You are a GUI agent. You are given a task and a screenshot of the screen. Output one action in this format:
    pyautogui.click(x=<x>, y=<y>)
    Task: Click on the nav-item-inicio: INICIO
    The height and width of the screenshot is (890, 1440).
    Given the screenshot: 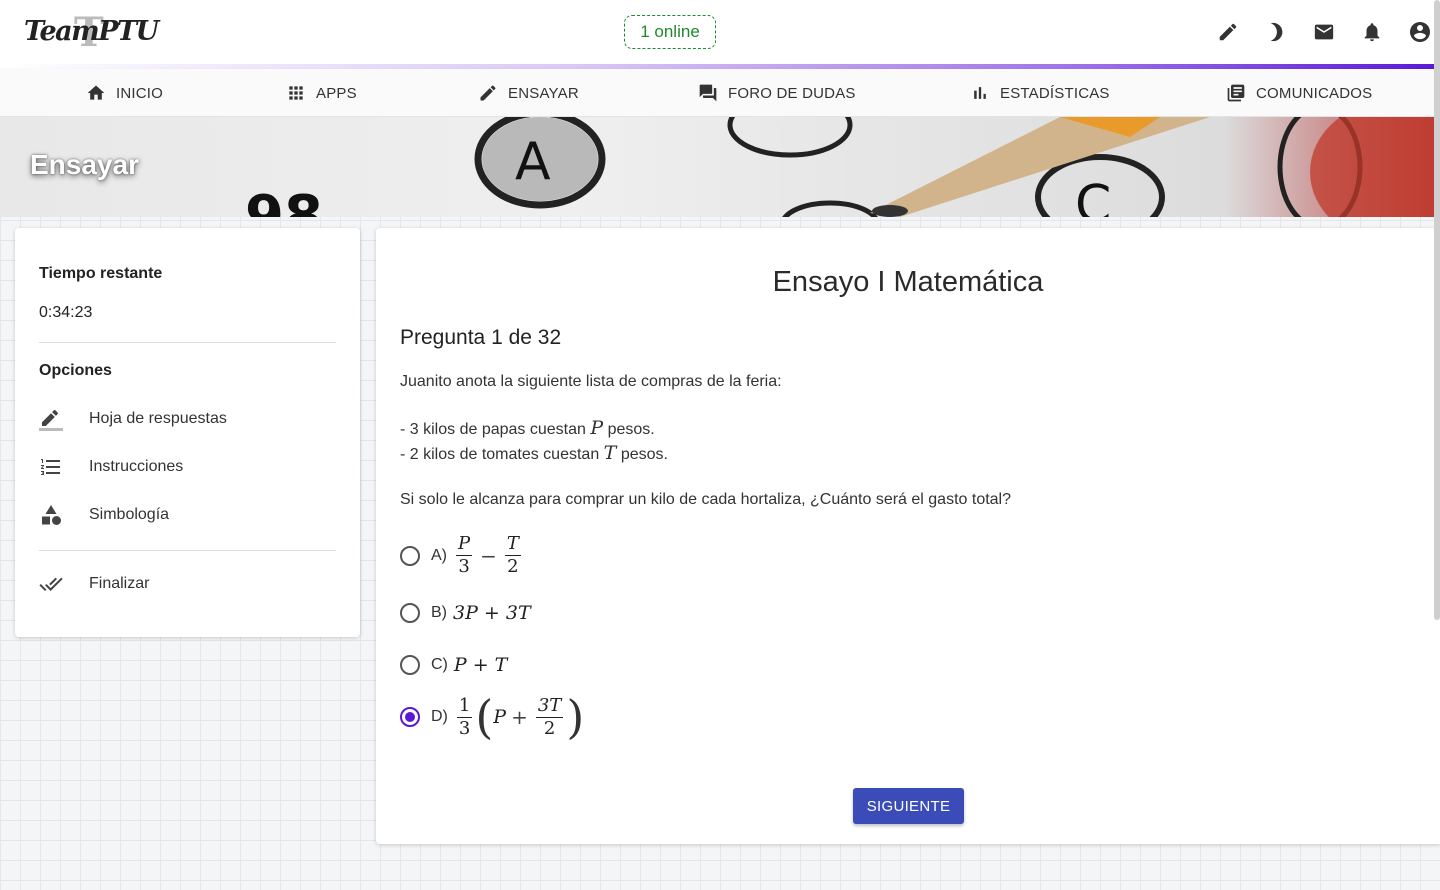 What is the action you would take?
    pyautogui.click(x=124, y=93)
    